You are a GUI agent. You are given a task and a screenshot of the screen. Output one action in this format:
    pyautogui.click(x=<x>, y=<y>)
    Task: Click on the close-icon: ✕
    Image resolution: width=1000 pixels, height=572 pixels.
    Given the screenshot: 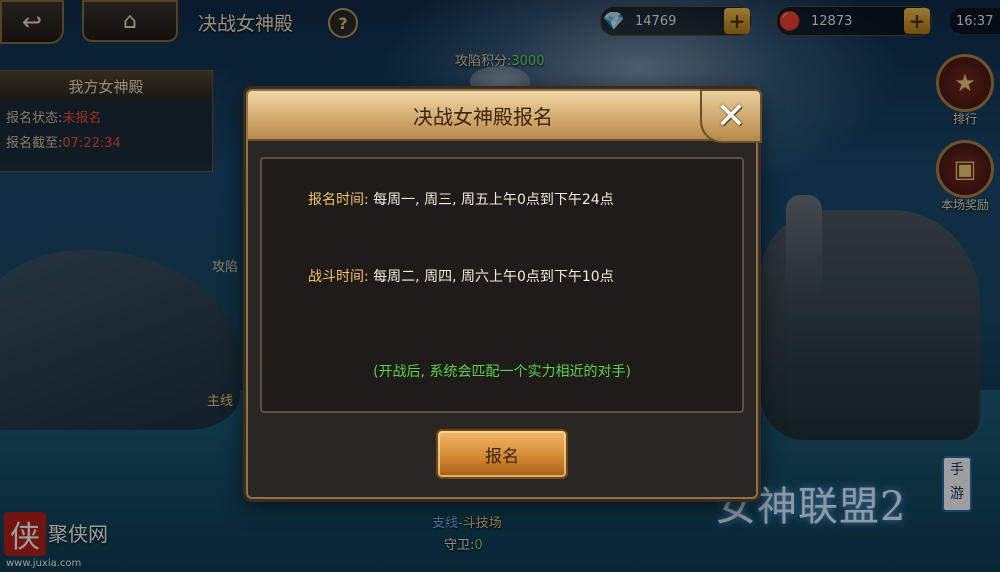 What is the action you would take?
    pyautogui.click(x=731, y=116)
    